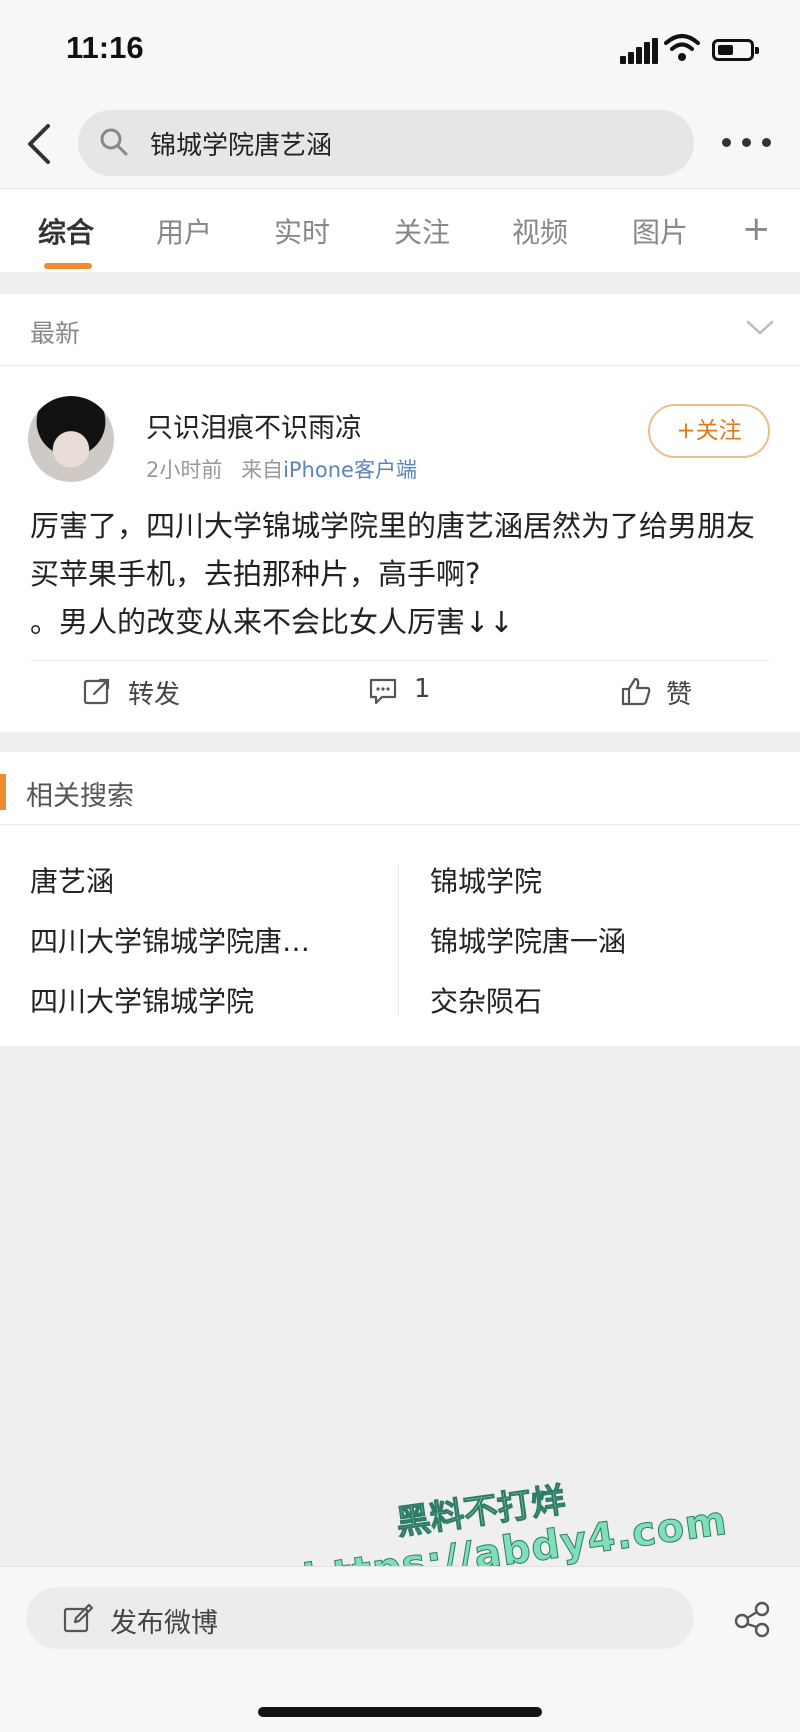  Describe the element at coordinates (184, 470) in the screenshot. I see `post-time: 2小时前` at that location.